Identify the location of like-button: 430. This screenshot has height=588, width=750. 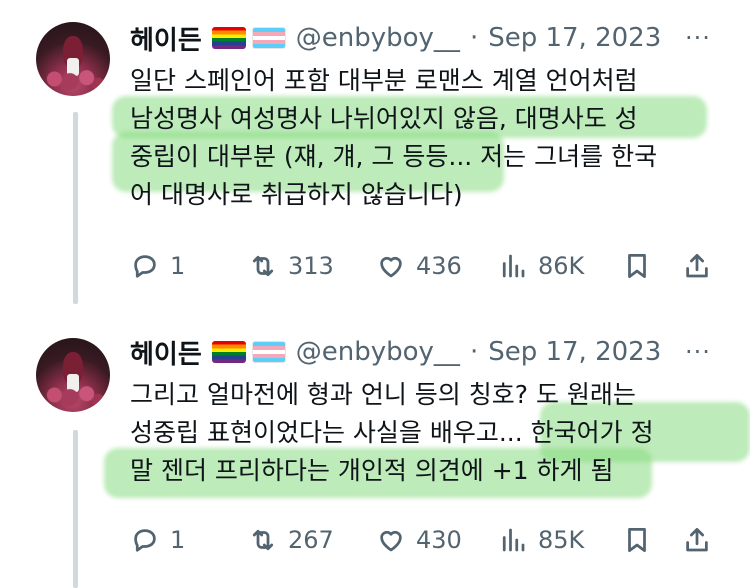
(419, 540).